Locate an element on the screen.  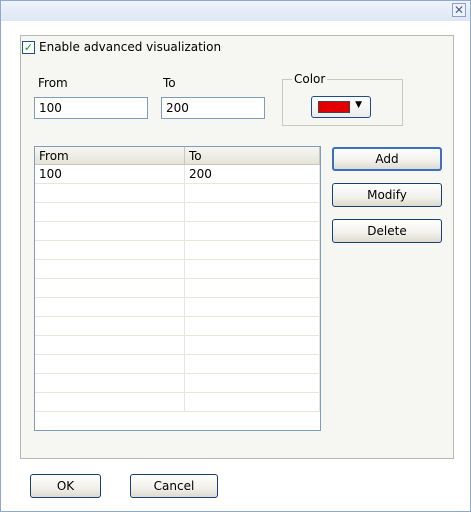
to-input: 200 is located at coordinates (213, 108).